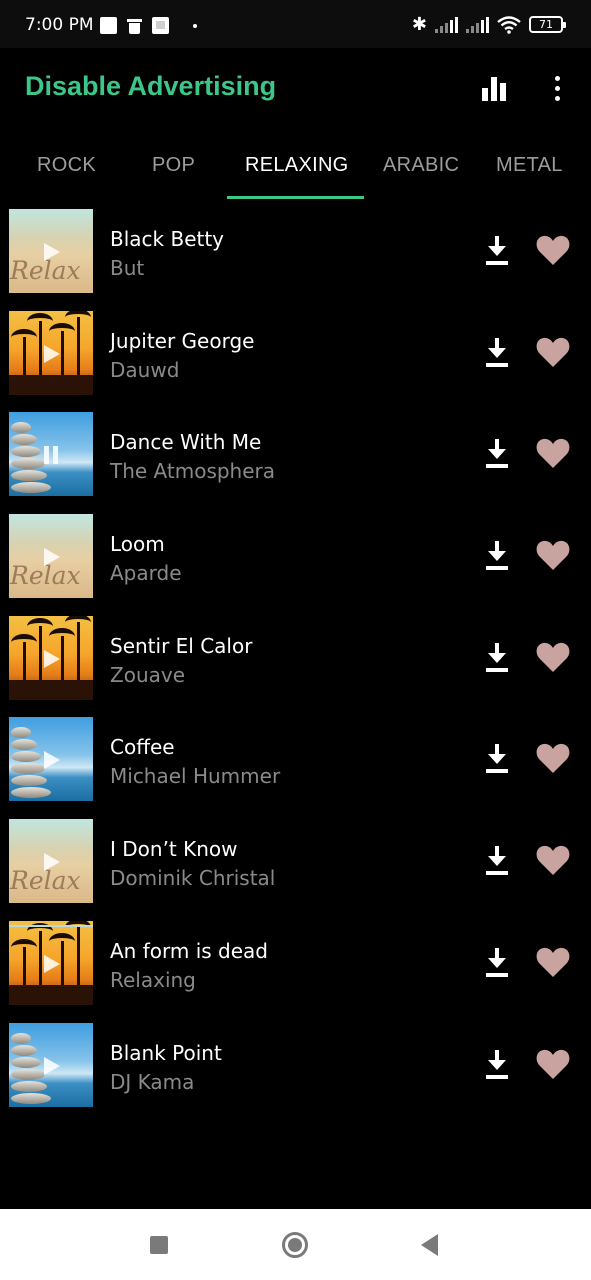 Image resolution: width=591 pixels, height=1280 pixels. I want to click on genre-tabs: ROCK POP RELAXING ARABIC METAL, so click(295, 165).